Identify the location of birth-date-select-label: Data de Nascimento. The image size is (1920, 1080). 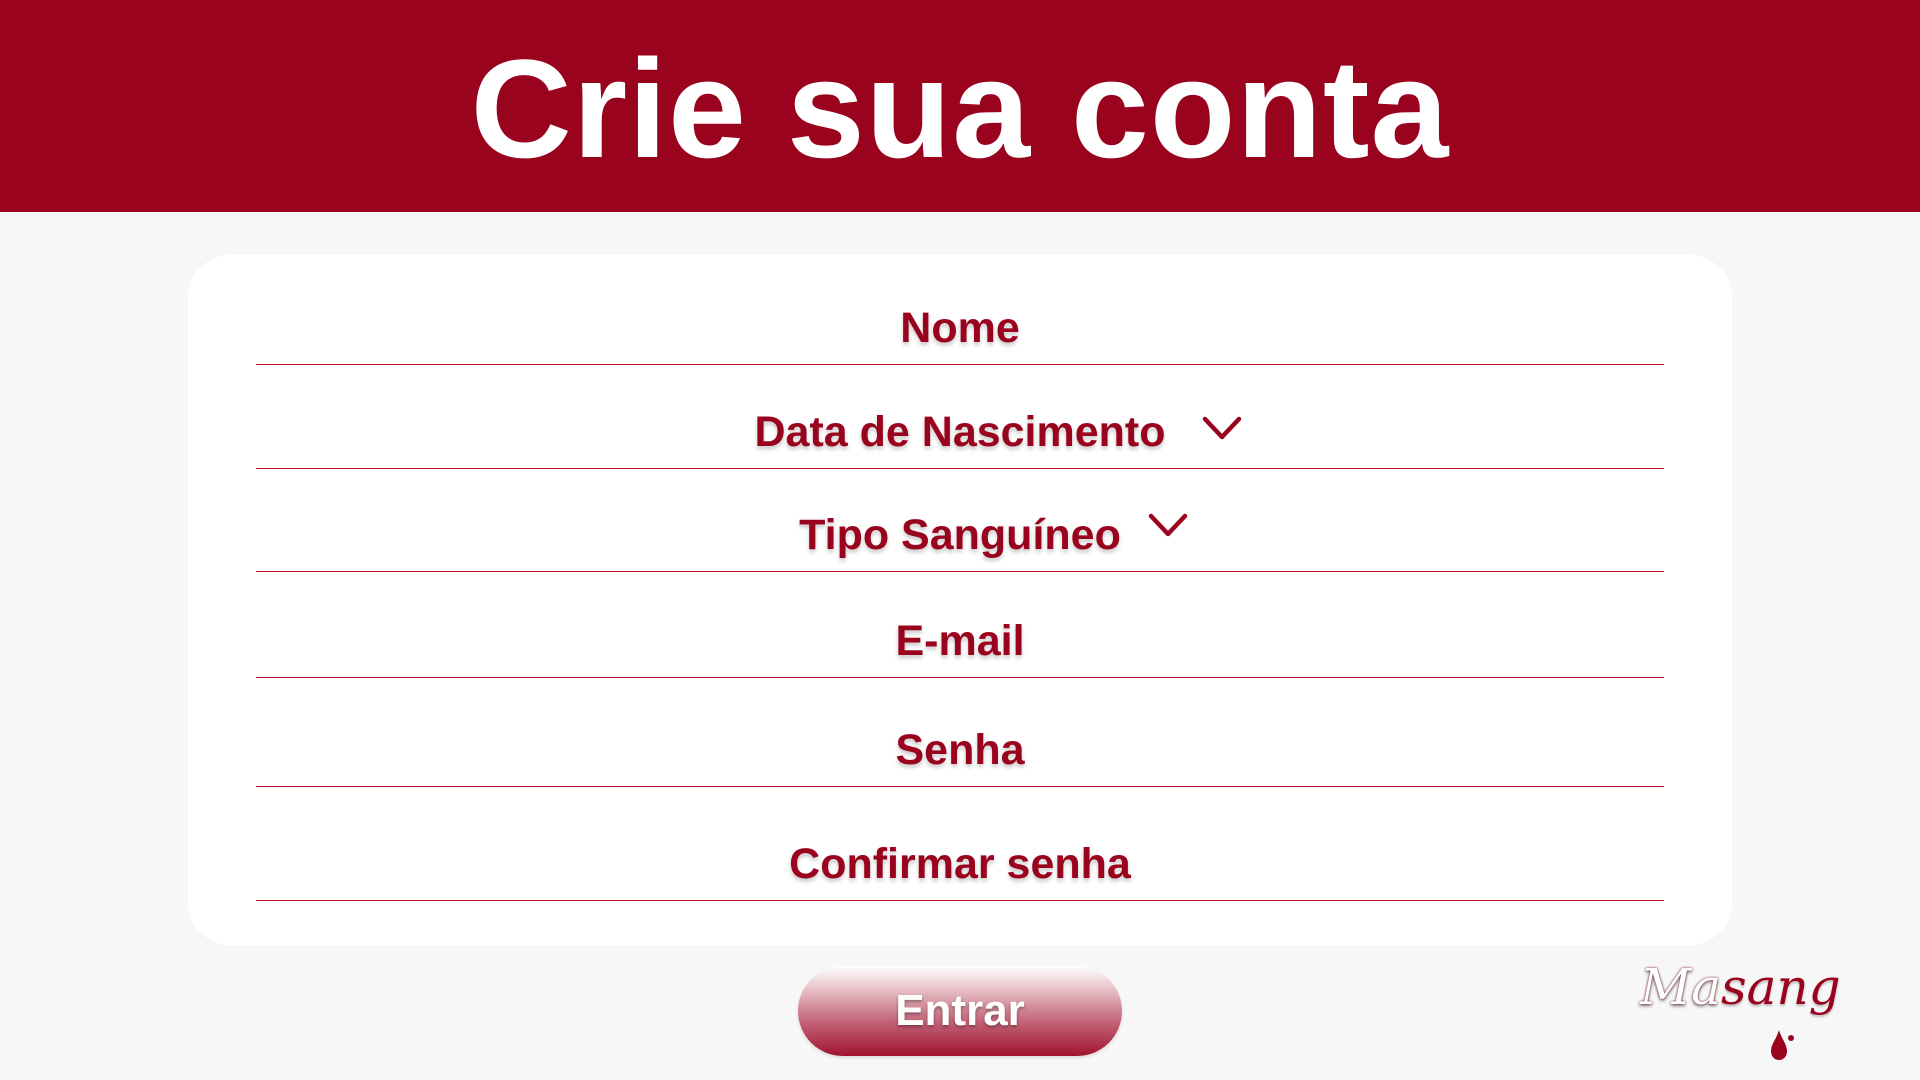
(997, 439).